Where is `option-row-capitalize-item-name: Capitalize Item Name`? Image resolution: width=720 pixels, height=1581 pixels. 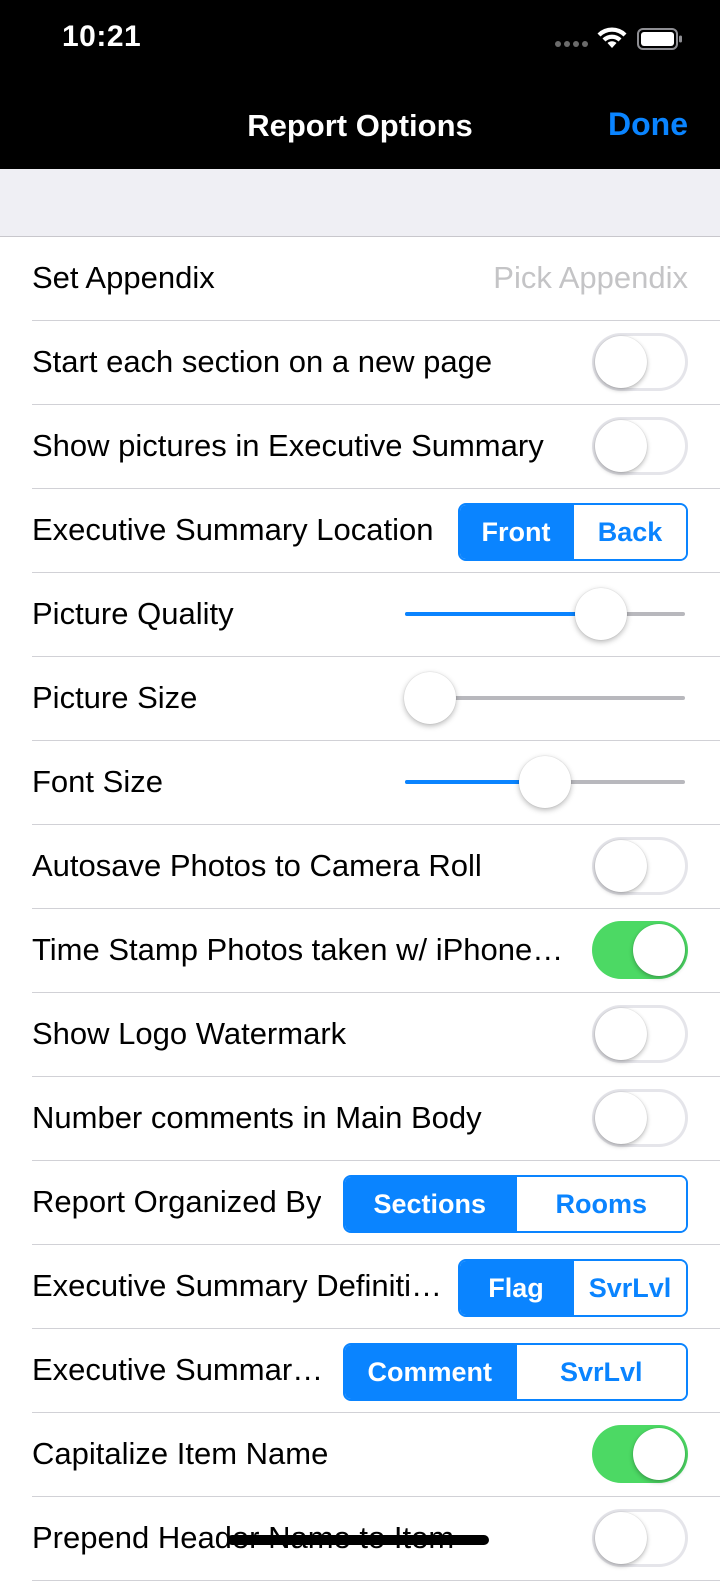 option-row-capitalize-item-name: Capitalize Item Name is located at coordinates (360, 1455).